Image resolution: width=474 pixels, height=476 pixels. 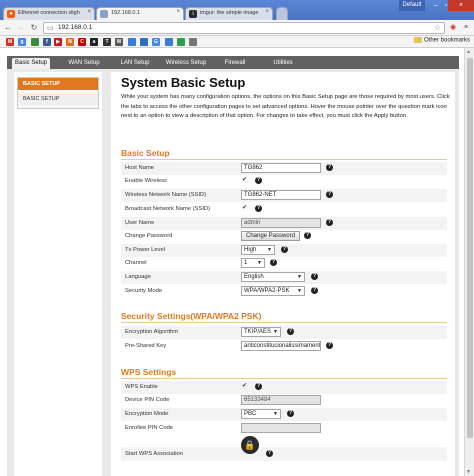 What do you see at coordinates (453, 28) in the screenshot?
I see `extension-icon: ◉` at bounding box center [453, 28].